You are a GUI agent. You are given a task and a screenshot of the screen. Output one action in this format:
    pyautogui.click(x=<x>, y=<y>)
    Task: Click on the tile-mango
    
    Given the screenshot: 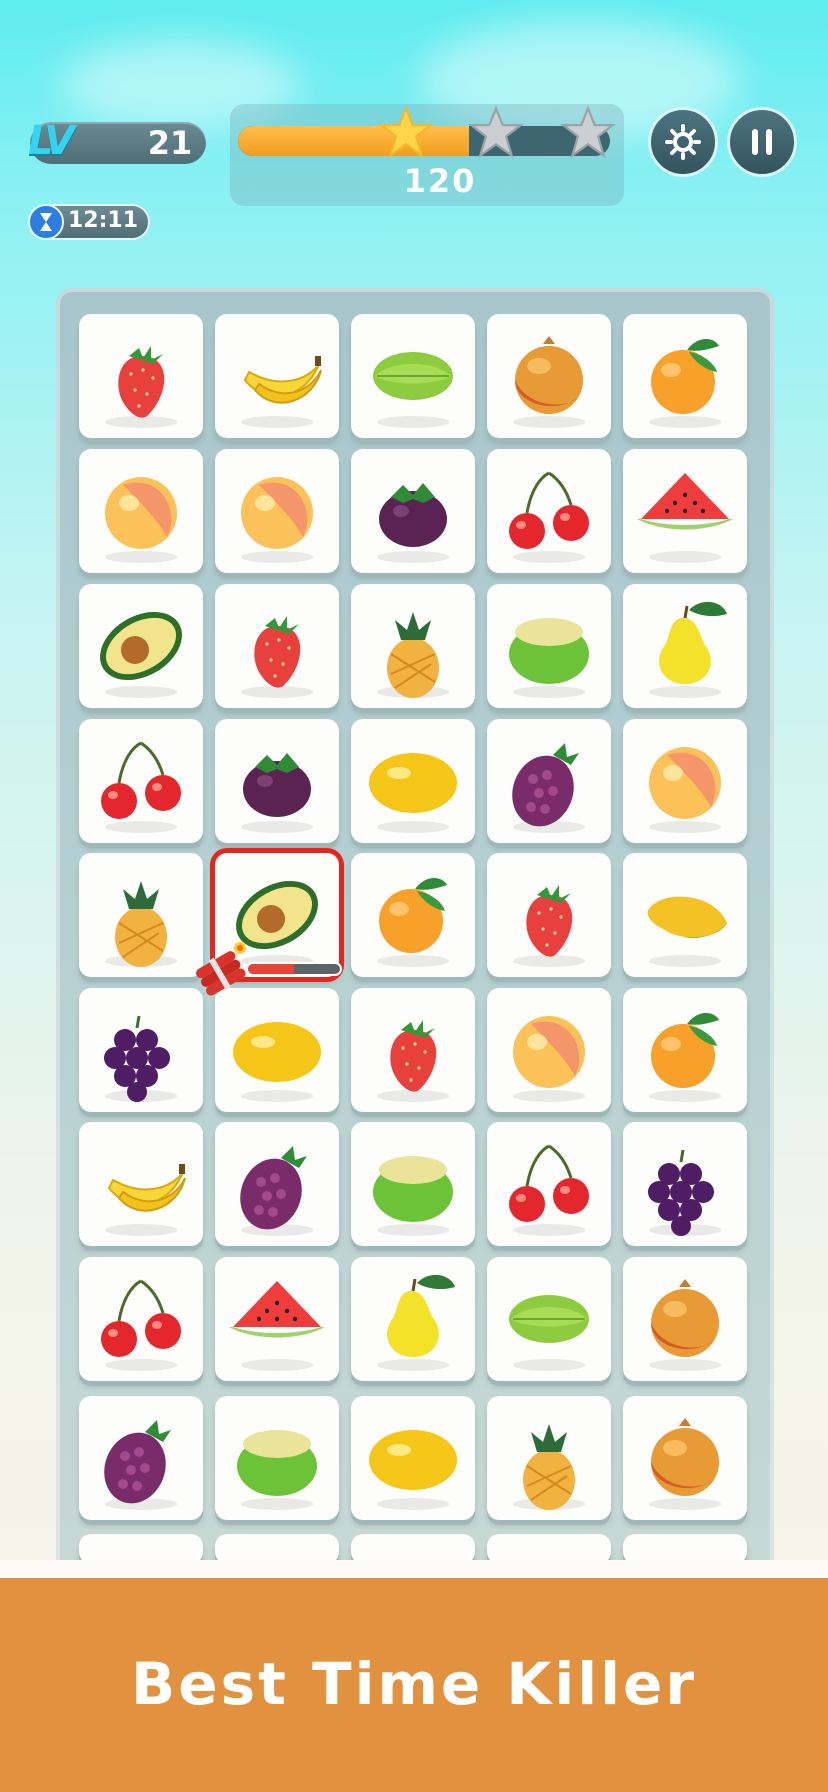 What is the action you would take?
    pyautogui.click(x=685, y=915)
    